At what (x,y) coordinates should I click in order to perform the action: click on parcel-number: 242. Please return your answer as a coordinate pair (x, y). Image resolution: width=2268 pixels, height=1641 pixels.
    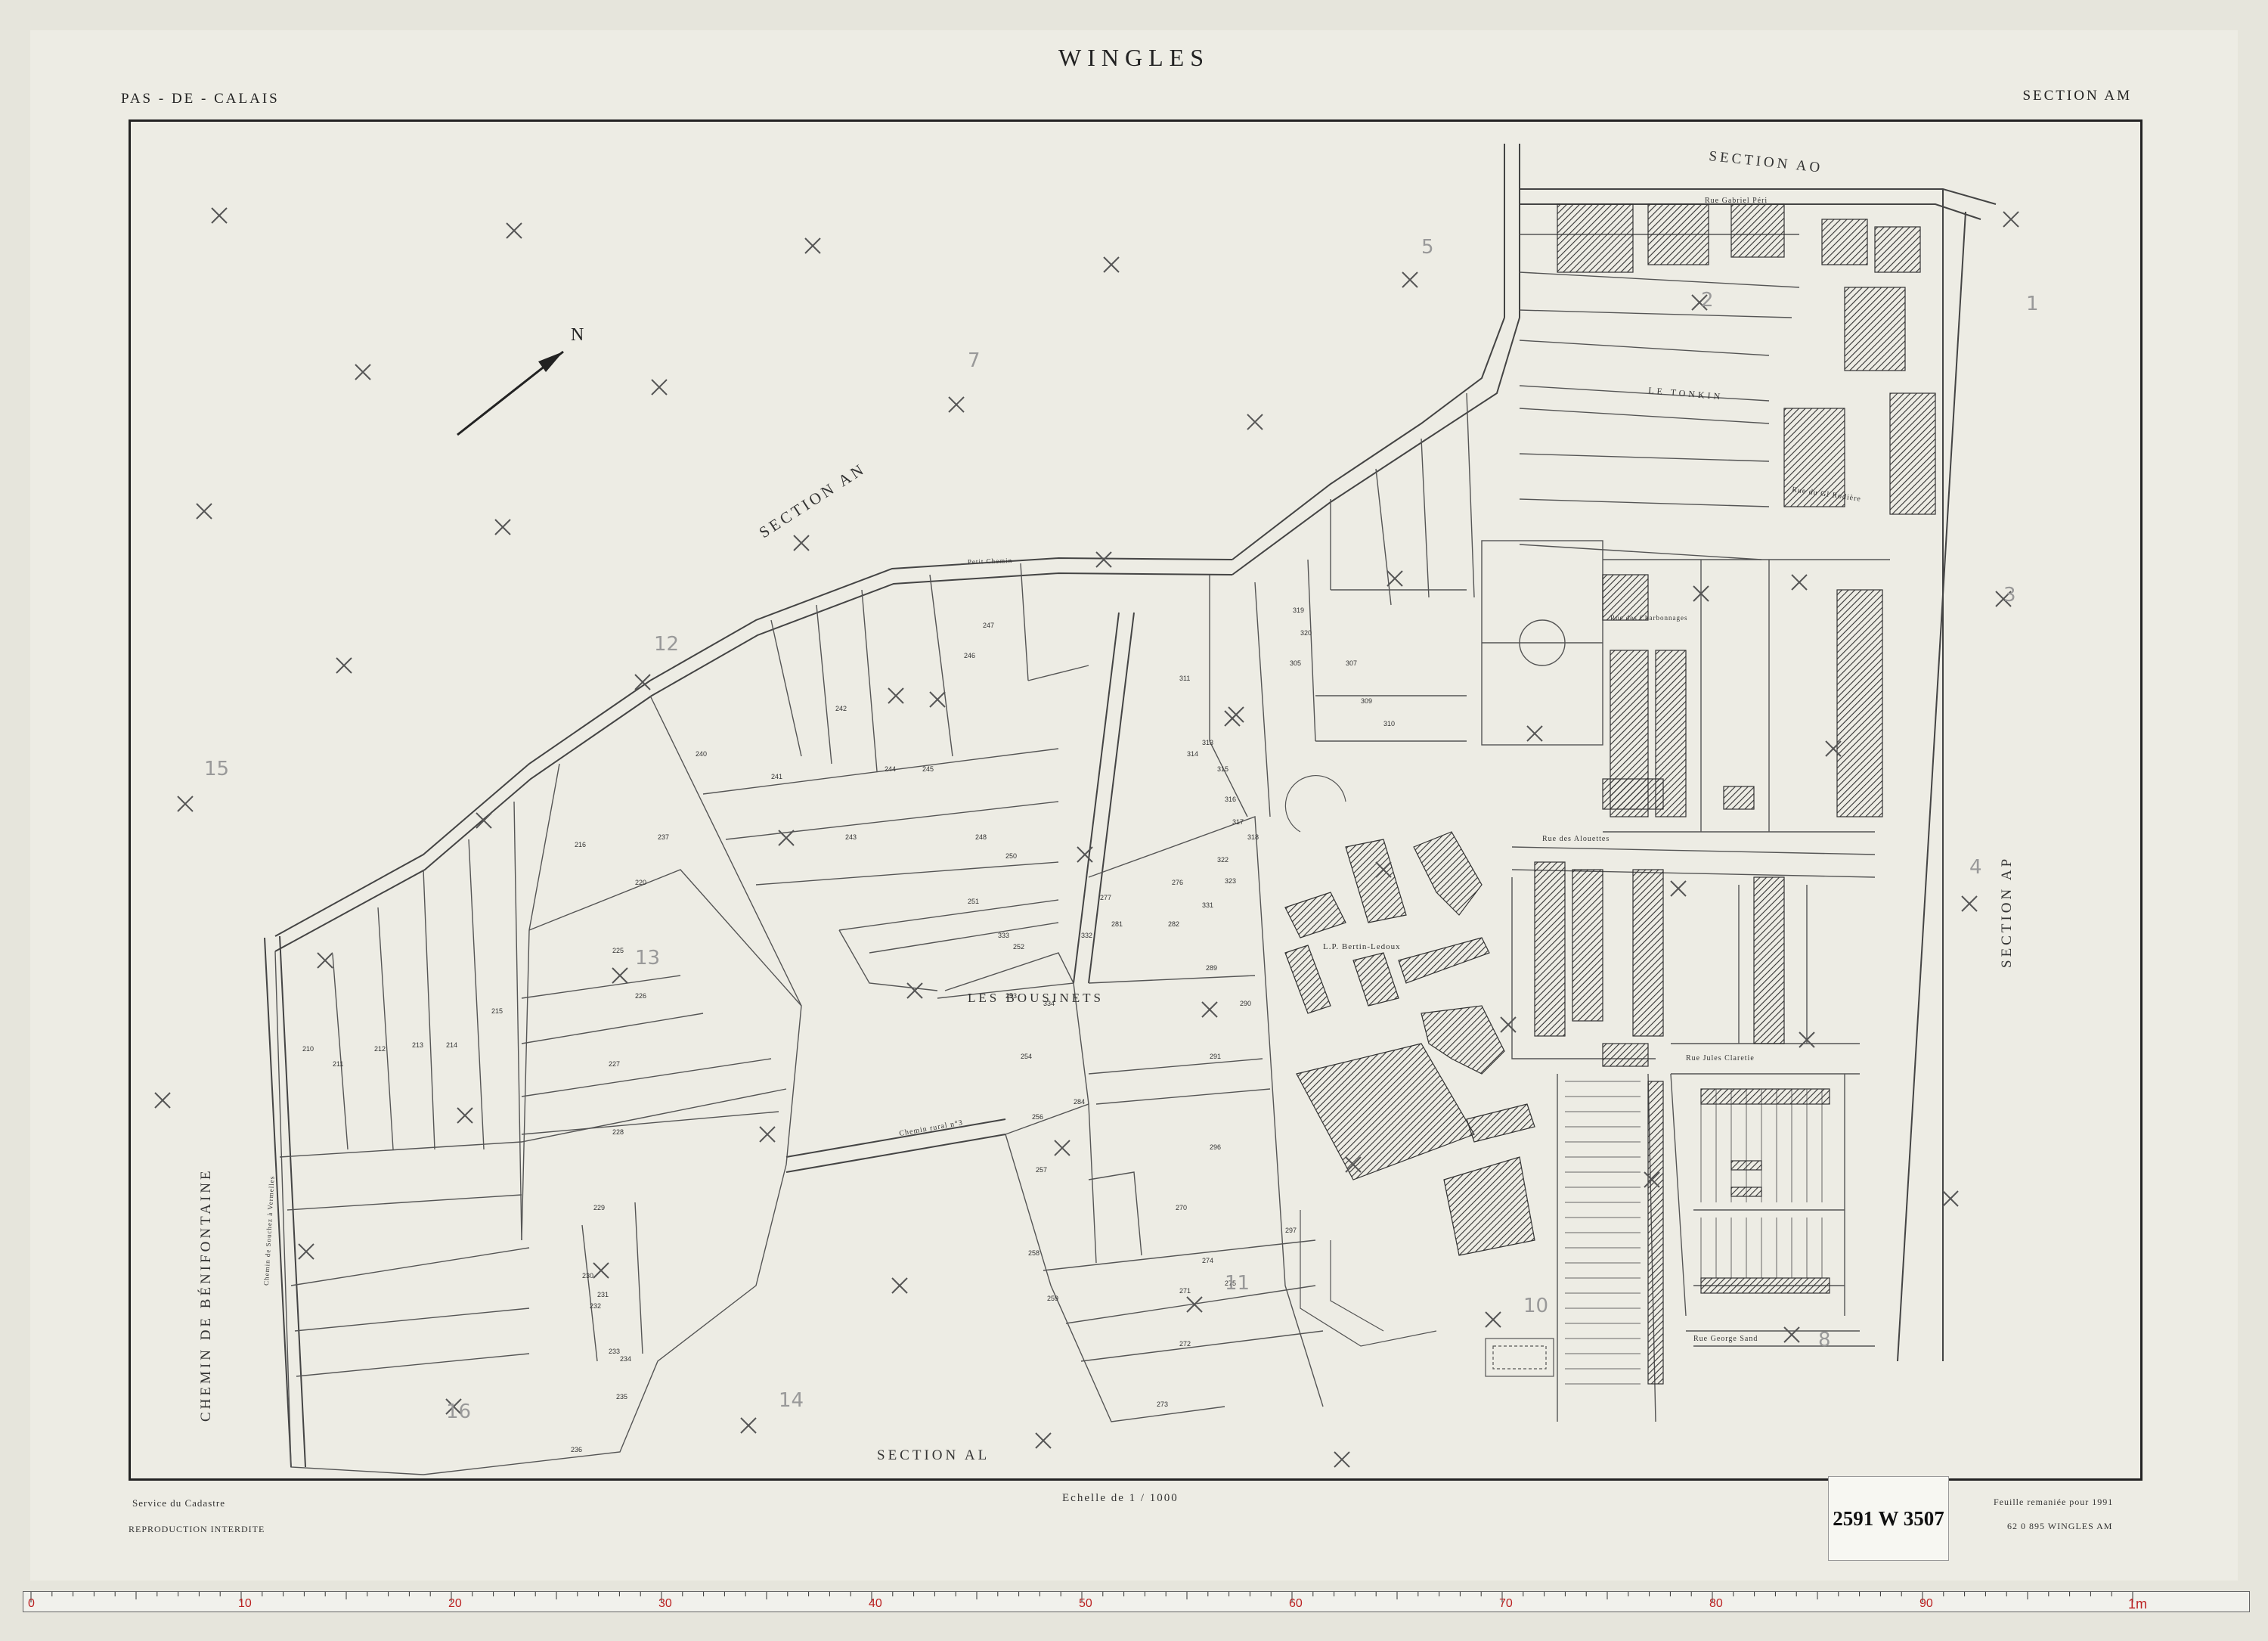
    Looking at the image, I should click on (841, 708).